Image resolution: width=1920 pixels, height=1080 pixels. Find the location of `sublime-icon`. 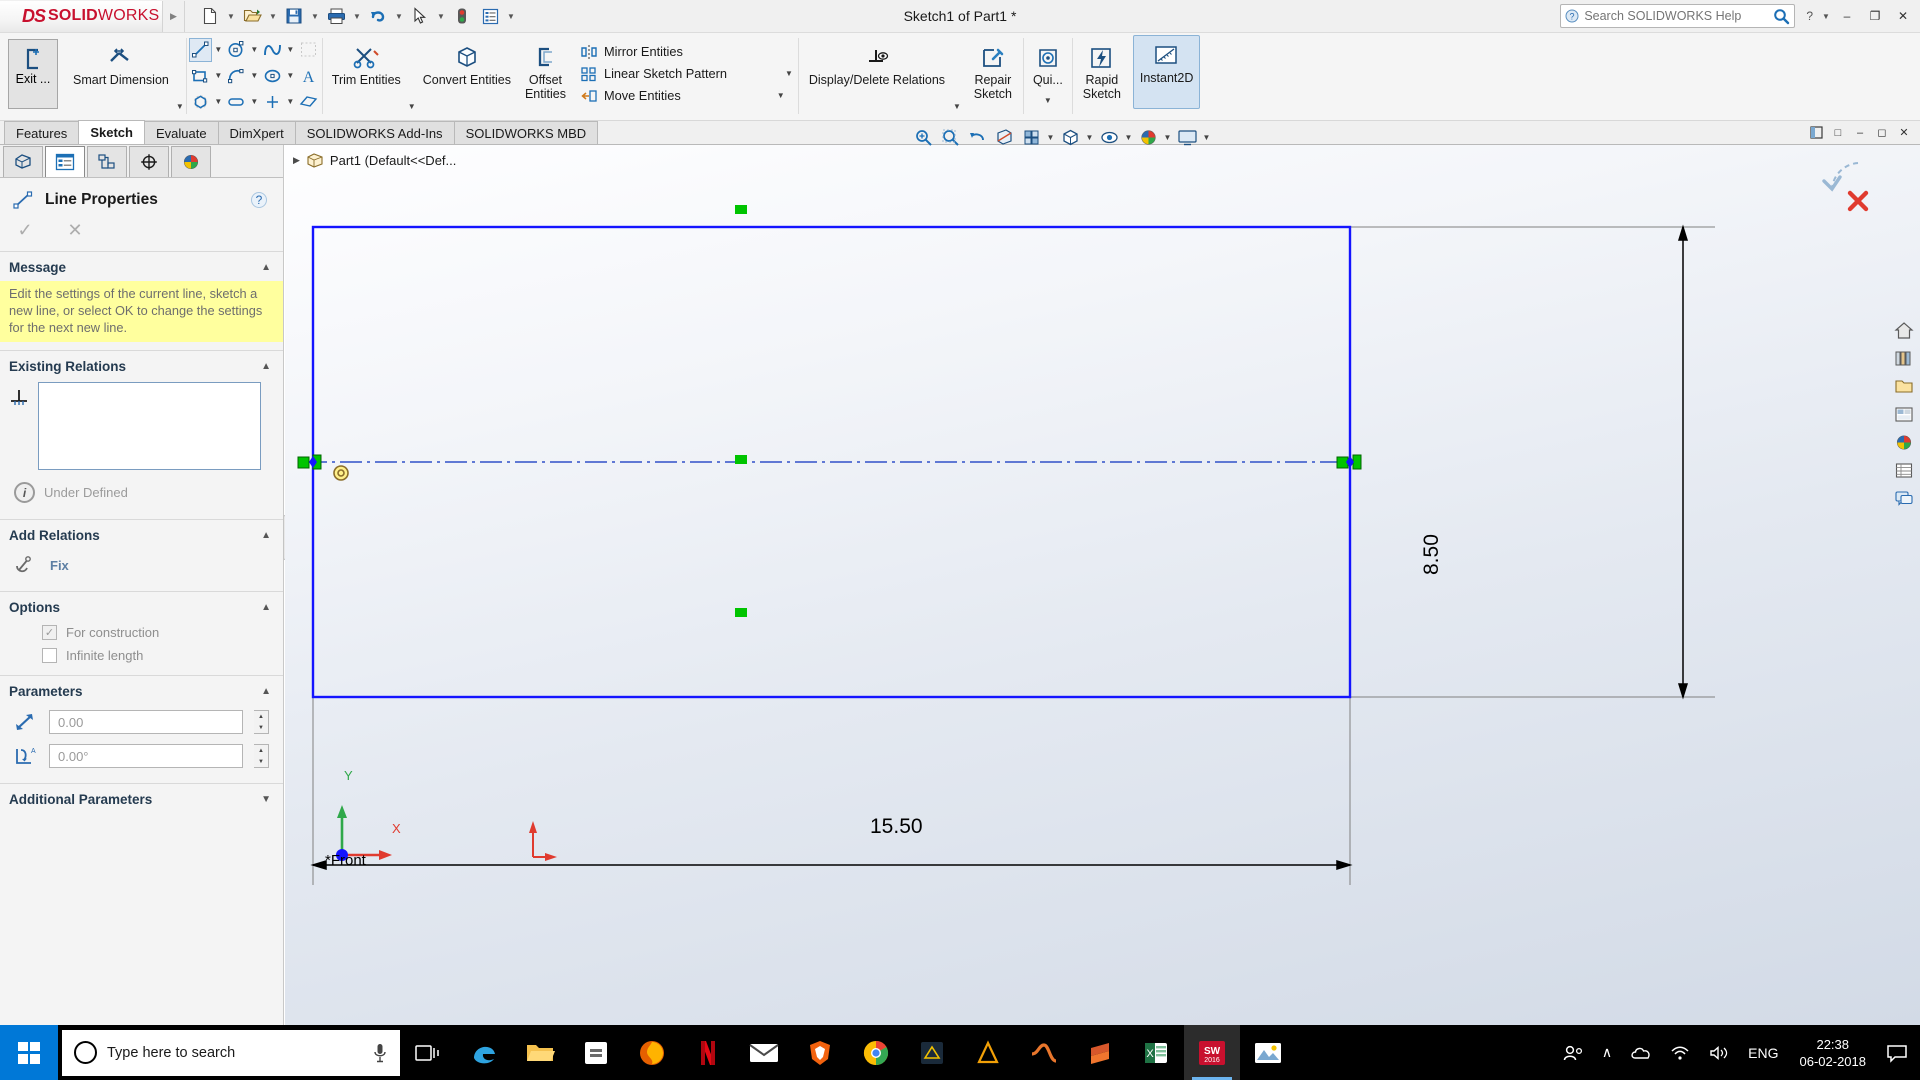

sublime-icon is located at coordinates (1100, 1052).